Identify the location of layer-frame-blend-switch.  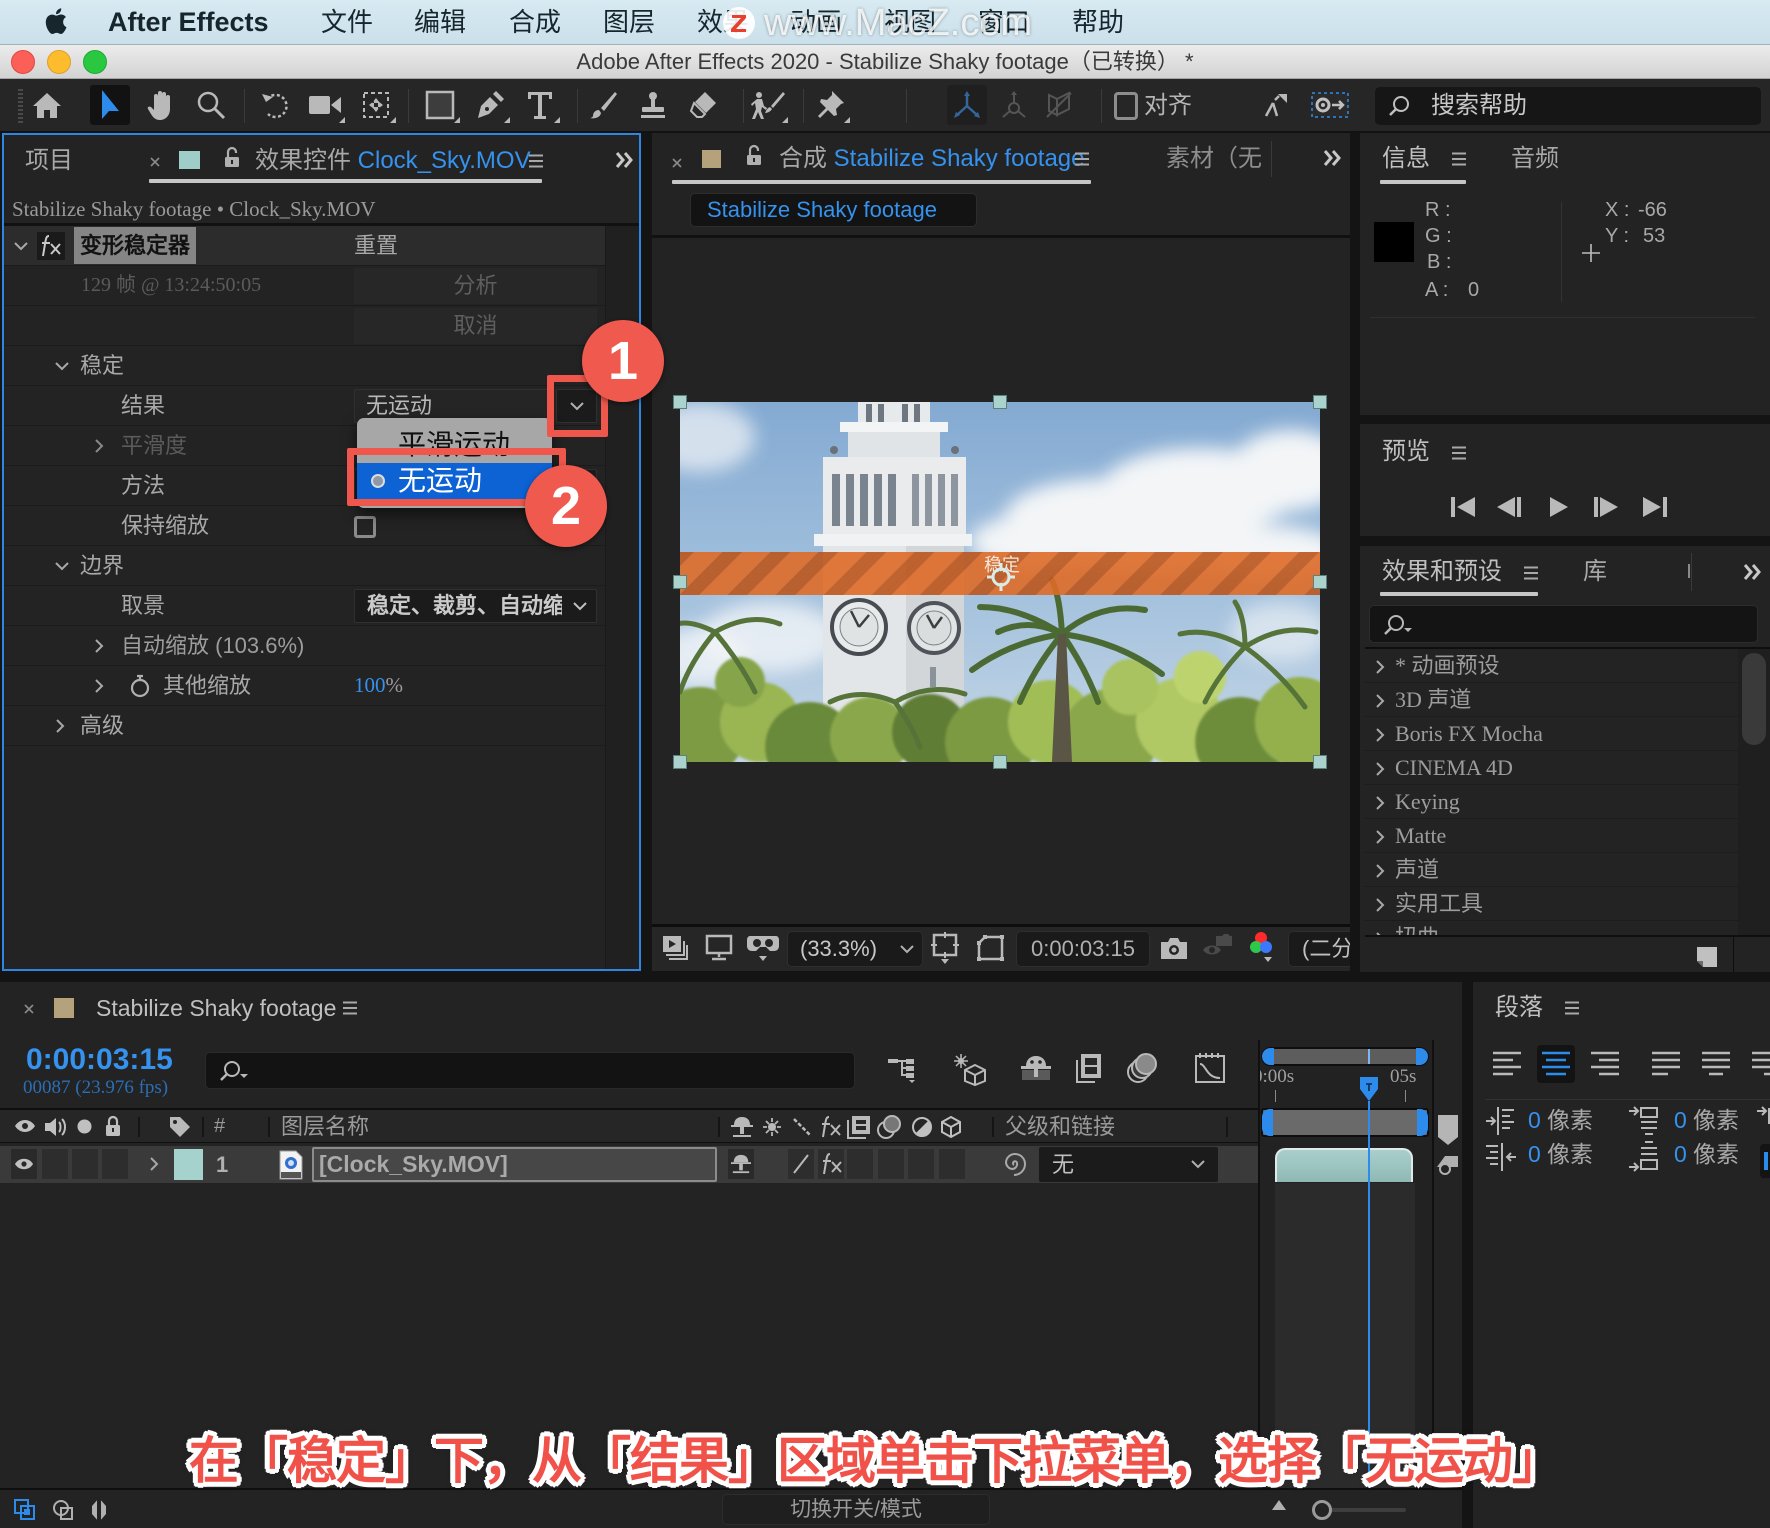
(860, 1164).